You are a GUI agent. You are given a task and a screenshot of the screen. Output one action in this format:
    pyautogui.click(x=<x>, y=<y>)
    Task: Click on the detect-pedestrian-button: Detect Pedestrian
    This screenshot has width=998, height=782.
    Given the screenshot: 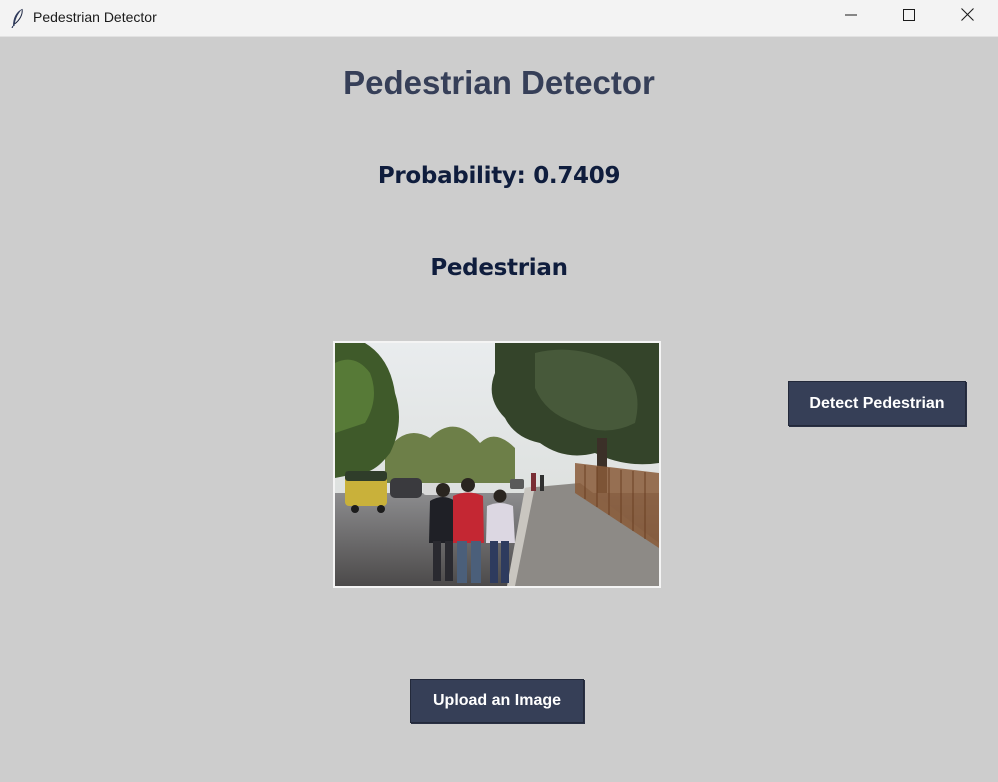 What is the action you would take?
    pyautogui.click(x=877, y=403)
    